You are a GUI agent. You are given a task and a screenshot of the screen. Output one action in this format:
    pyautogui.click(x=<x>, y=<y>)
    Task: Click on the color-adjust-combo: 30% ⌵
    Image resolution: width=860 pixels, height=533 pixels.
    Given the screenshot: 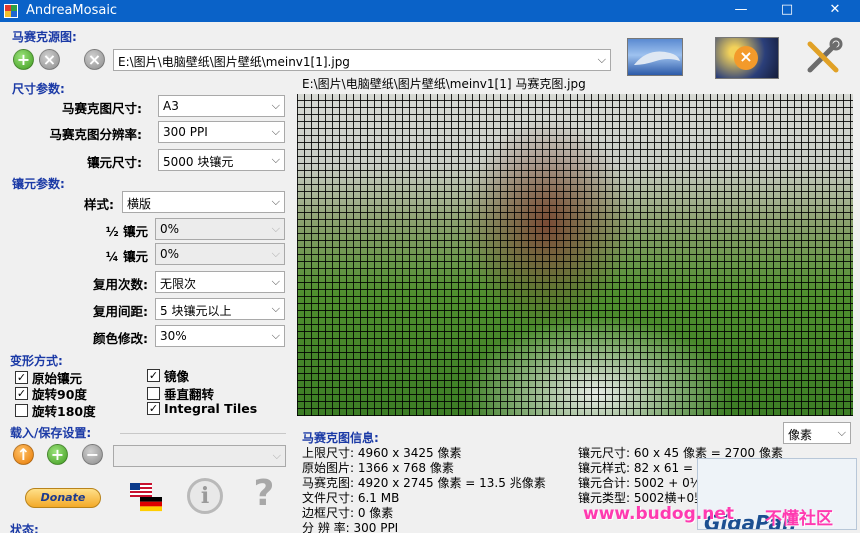 What is the action you would take?
    pyautogui.click(x=220, y=336)
    